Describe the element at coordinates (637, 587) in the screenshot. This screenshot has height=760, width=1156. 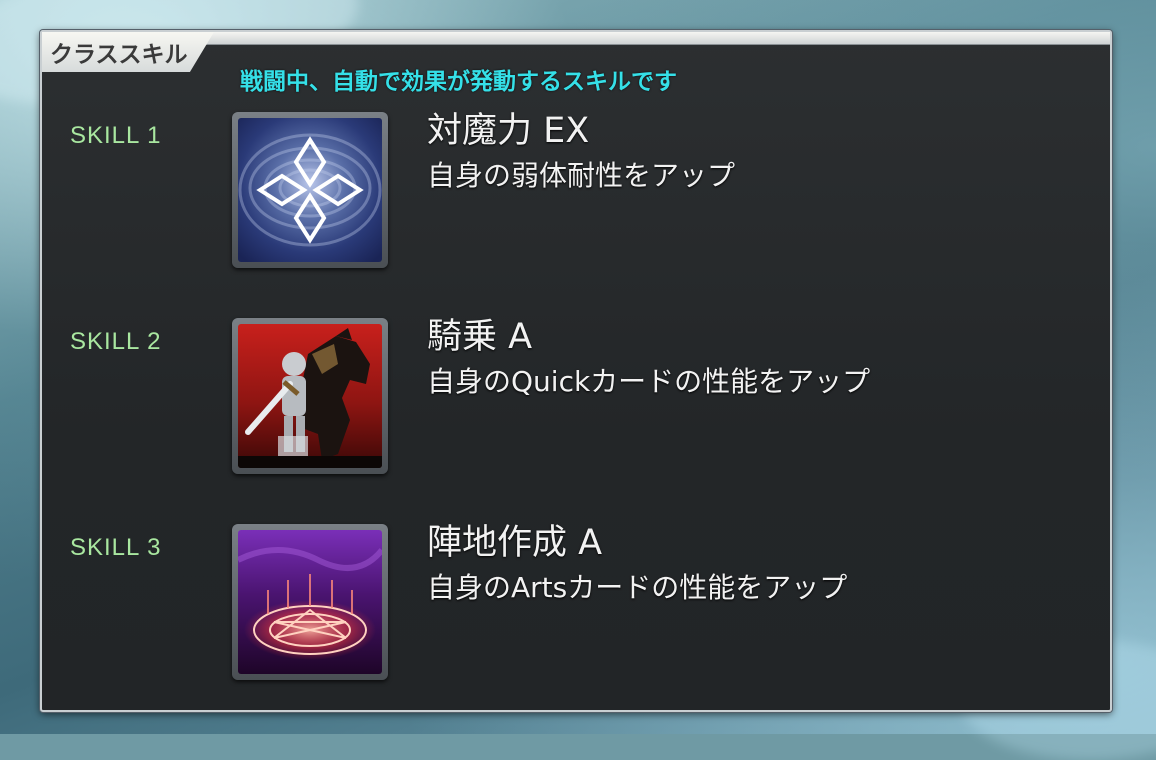
I see `skill-description: 自身のArtsカードの性能をアップ` at that location.